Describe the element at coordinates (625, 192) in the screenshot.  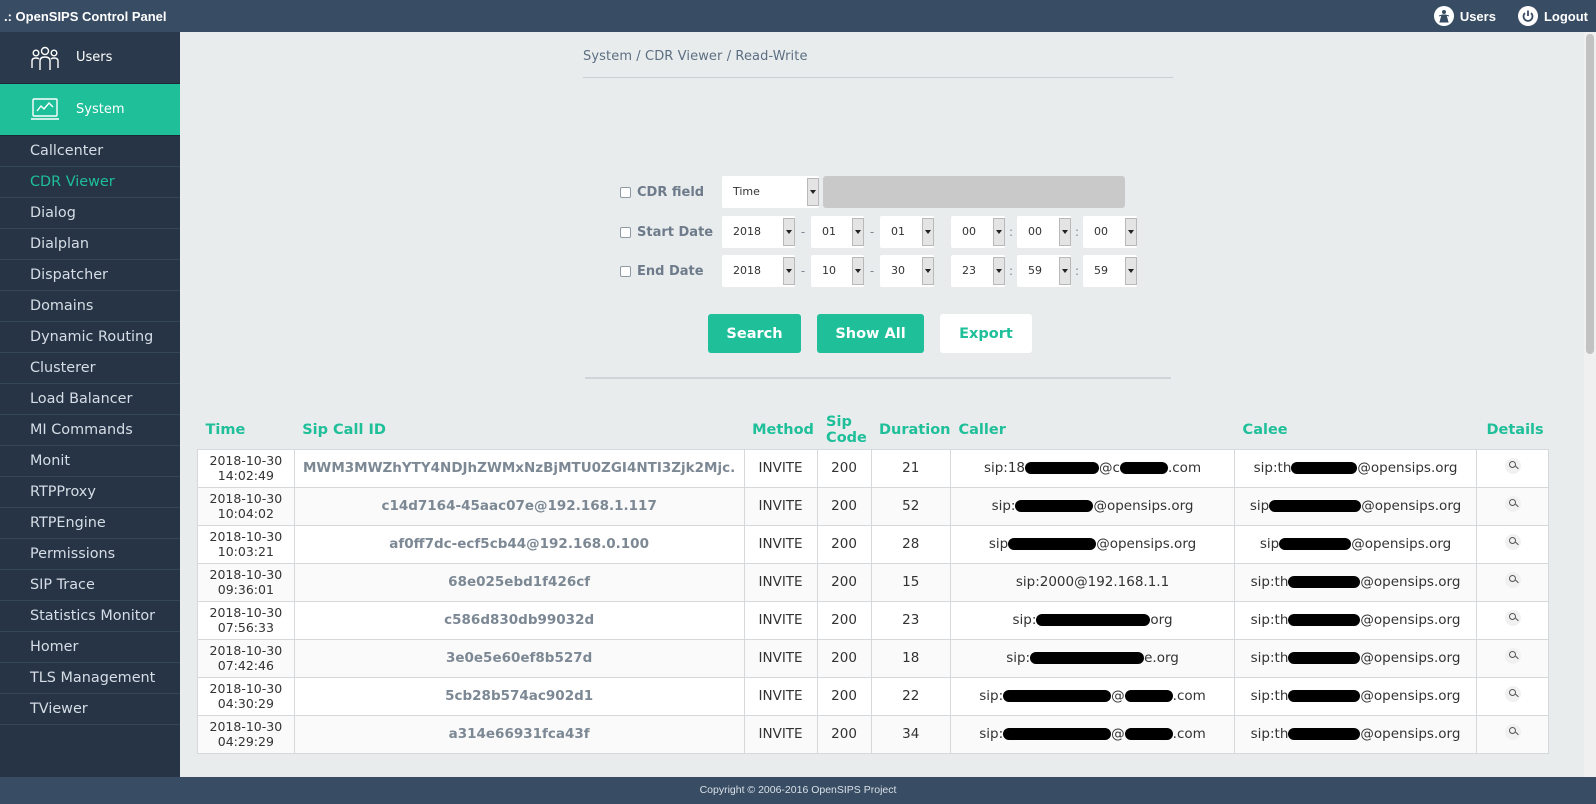
I see `cdr-field-checkbox` at that location.